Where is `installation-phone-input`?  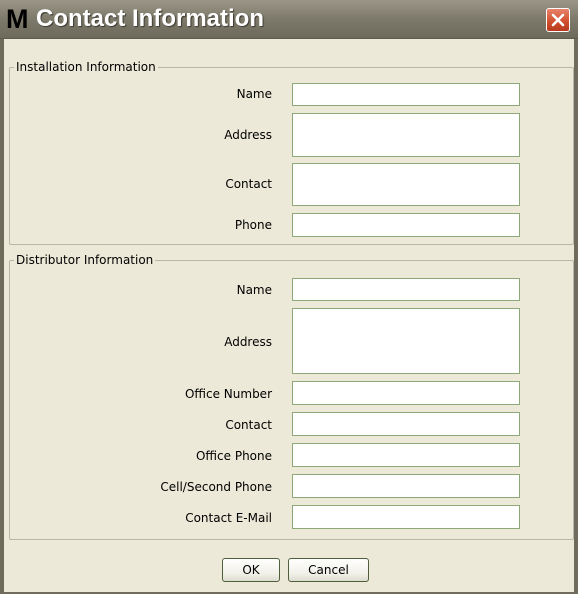 installation-phone-input is located at coordinates (406, 225).